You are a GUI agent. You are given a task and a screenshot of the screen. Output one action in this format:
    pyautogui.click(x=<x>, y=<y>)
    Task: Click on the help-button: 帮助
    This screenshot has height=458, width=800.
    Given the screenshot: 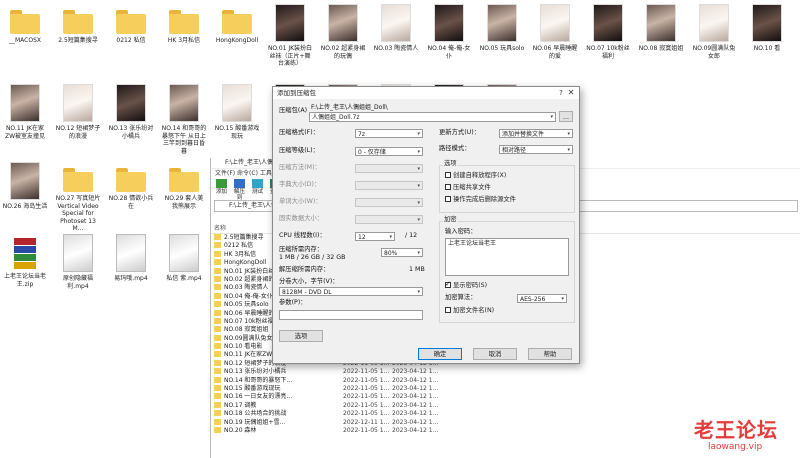 What is the action you would take?
    pyautogui.click(x=550, y=354)
    